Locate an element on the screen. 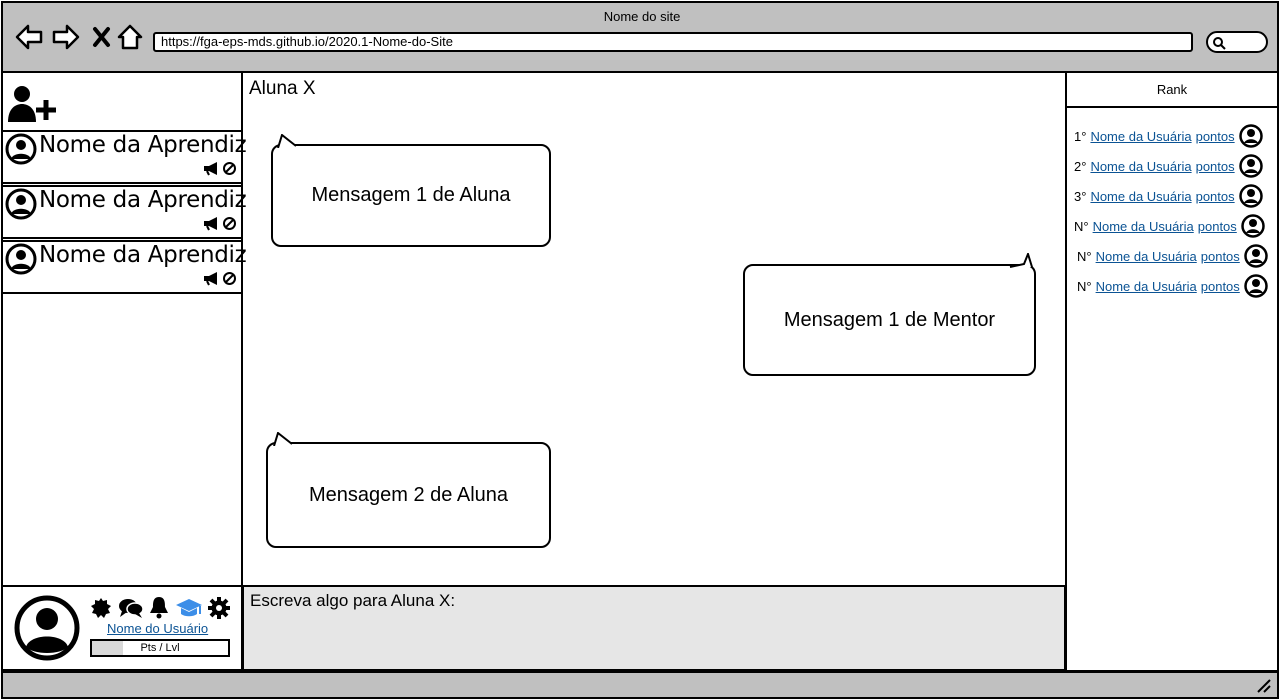 Image resolution: width=1280 pixels, height=700 pixels. message-text: Mensagem 2 de Aluna is located at coordinates (408, 494).